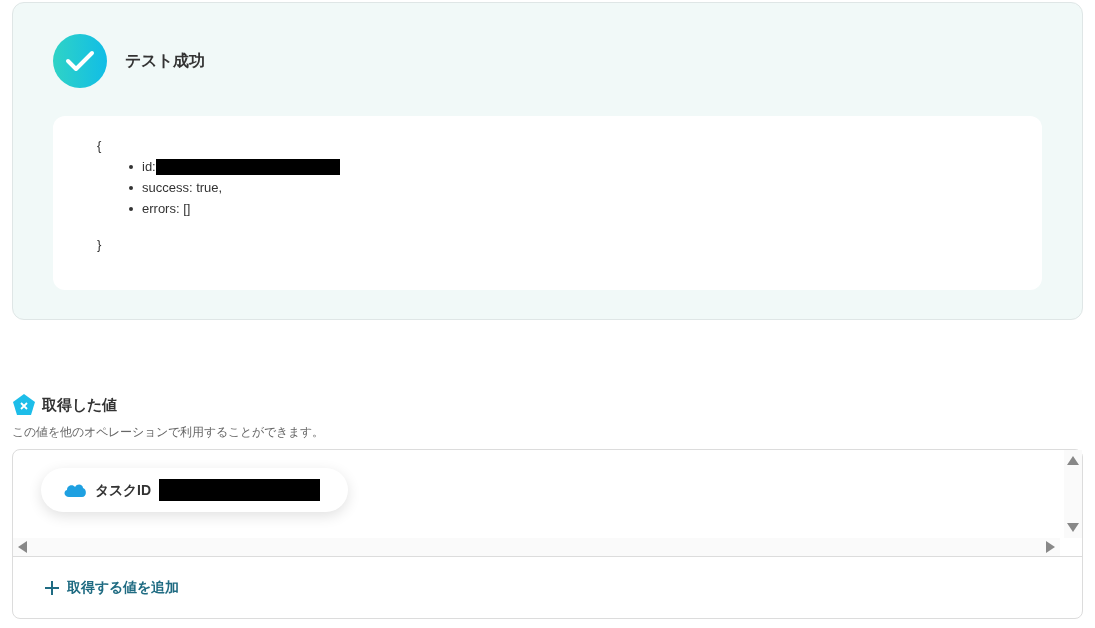 This screenshot has height=628, width=1095. What do you see at coordinates (168, 432) in the screenshot?
I see `section-description: この値を他のオペレーションで利用することができます。` at bounding box center [168, 432].